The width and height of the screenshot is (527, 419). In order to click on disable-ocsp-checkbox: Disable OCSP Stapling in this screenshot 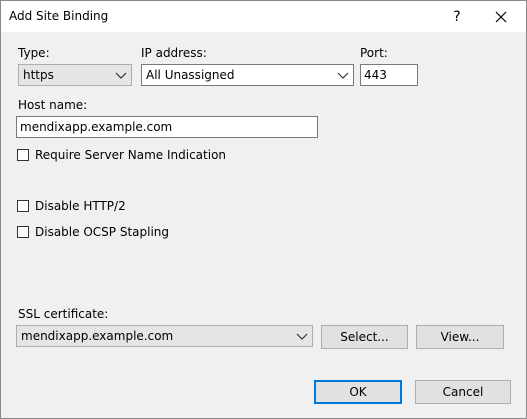, I will do `click(93, 232)`.